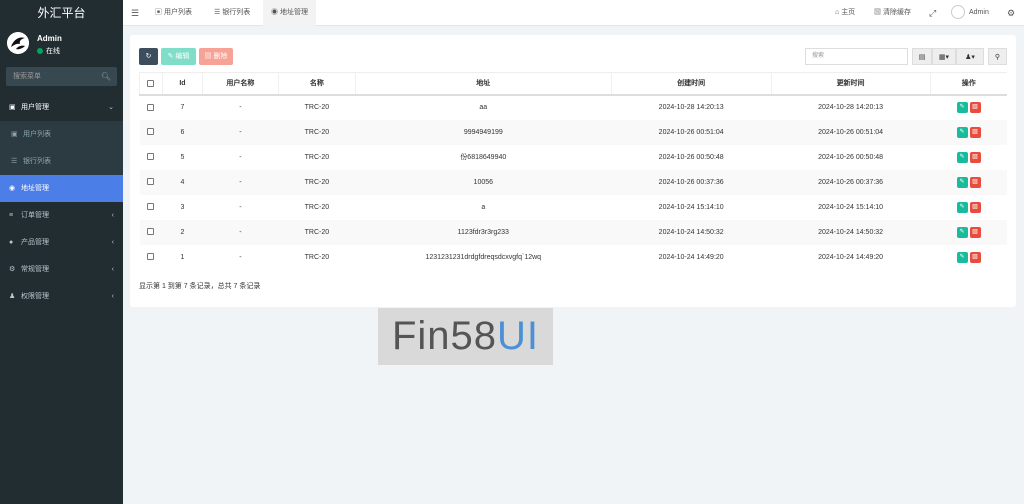  I want to click on table-cell: aa, so click(483, 107).